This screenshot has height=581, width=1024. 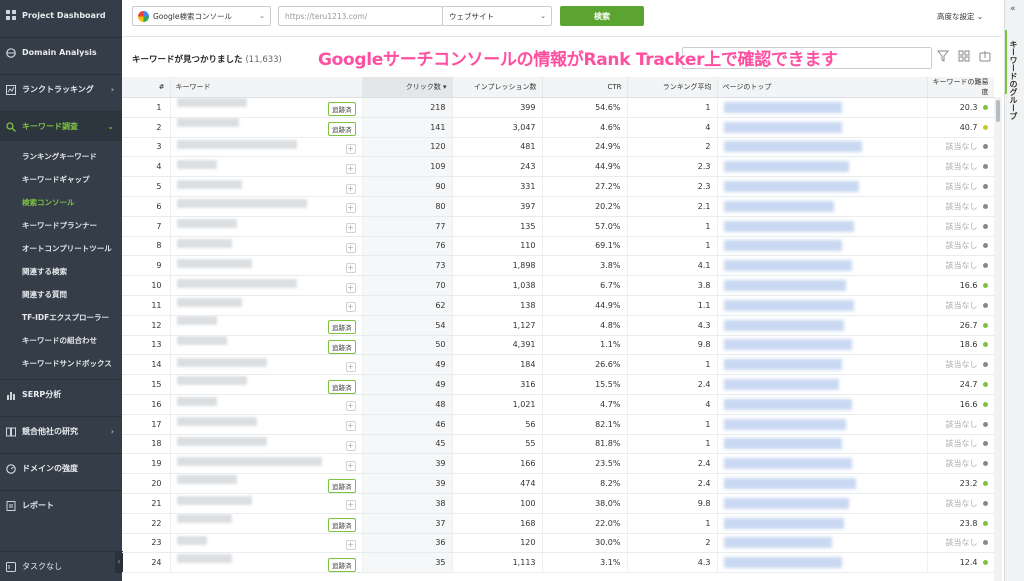 I want to click on scrollbar-thumb, so click(x=998, y=111).